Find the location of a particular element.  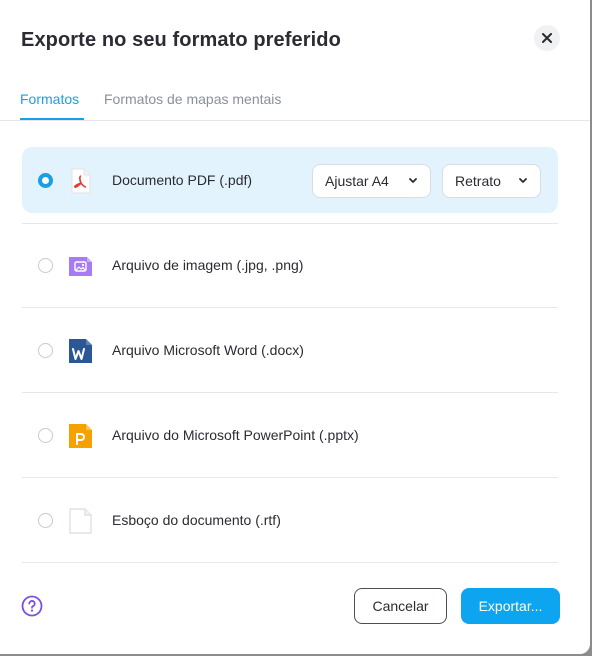

radio-pdf is located at coordinates (45, 180).